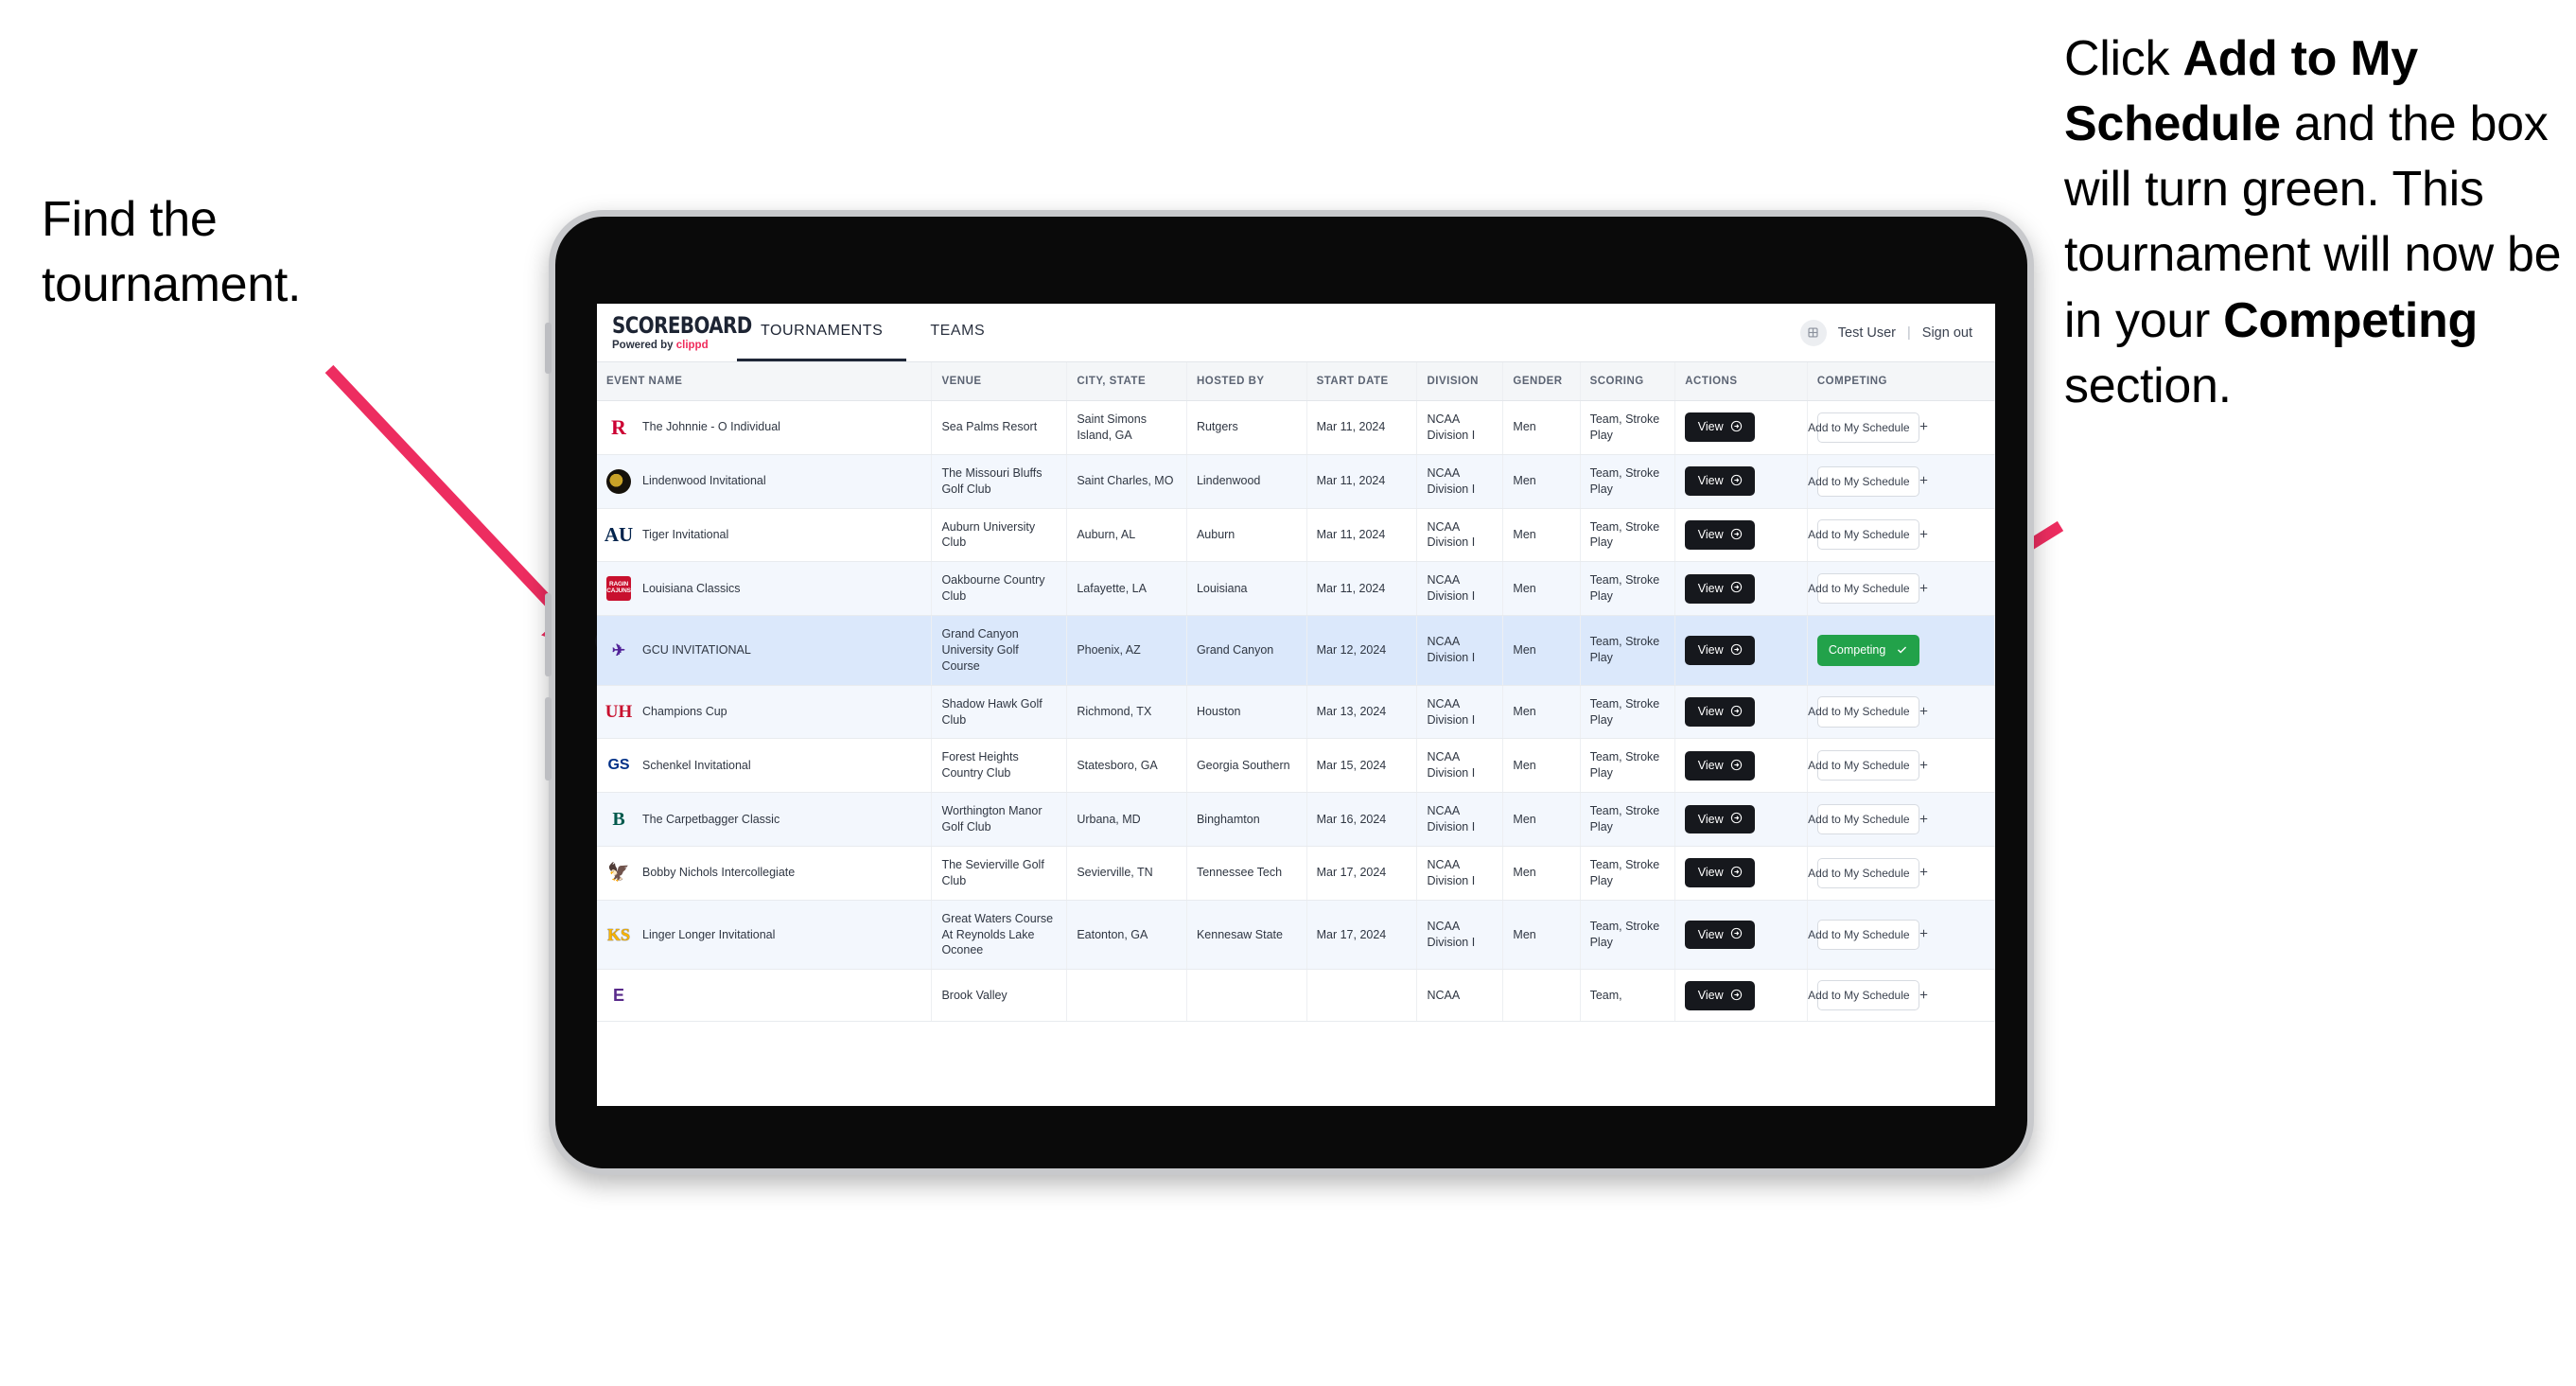  What do you see at coordinates (549, 348) in the screenshot?
I see `tablet-power-button` at bounding box center [549, 348].